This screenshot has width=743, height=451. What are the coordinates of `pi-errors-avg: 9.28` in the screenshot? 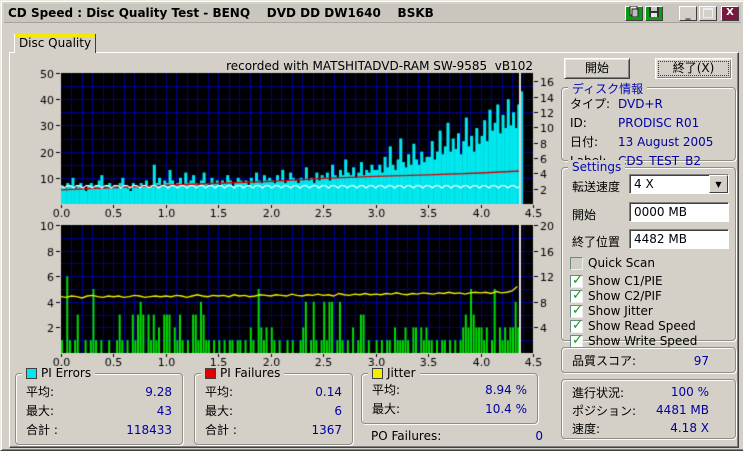 It's located at (158, 391).